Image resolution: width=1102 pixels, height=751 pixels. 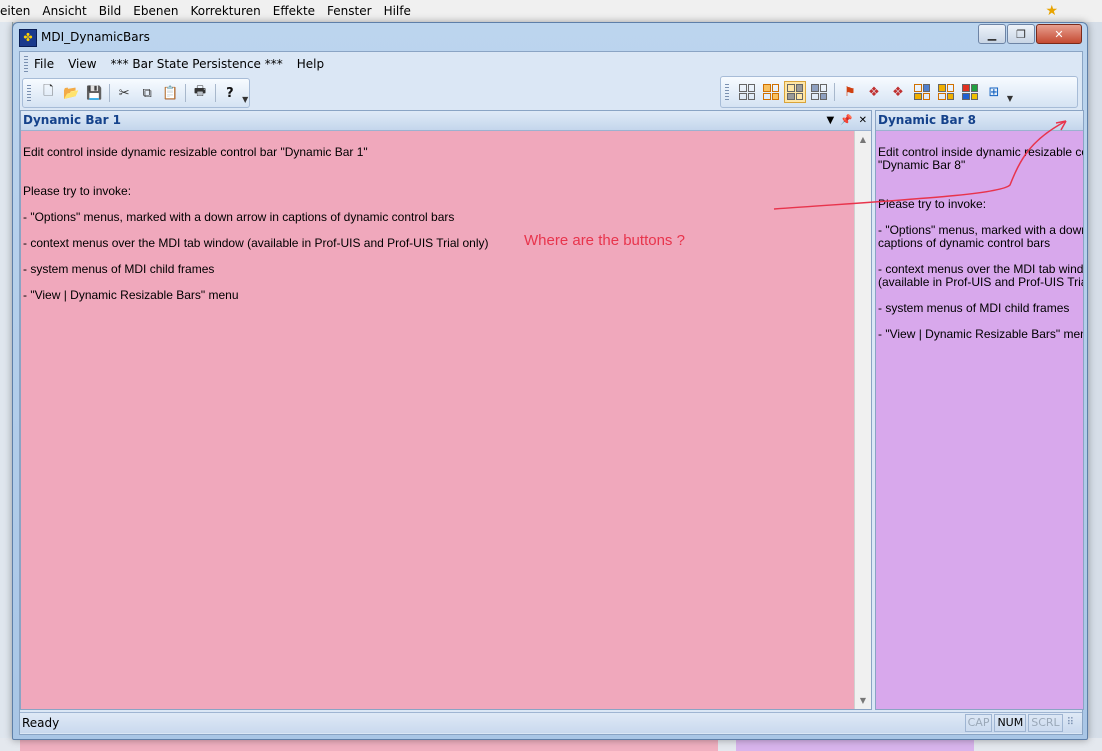 I want to click on scrl-indicator: SCRL, so click(x=1045, y=723).